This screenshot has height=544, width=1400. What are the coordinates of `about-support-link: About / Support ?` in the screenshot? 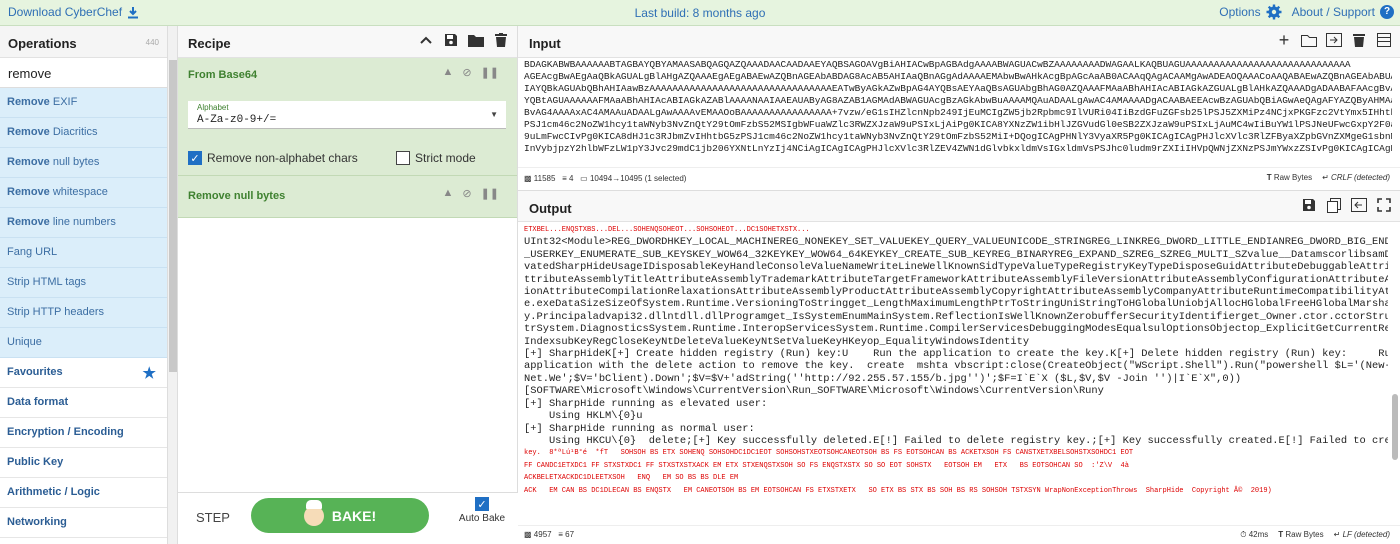 It's located at (1343, 12).